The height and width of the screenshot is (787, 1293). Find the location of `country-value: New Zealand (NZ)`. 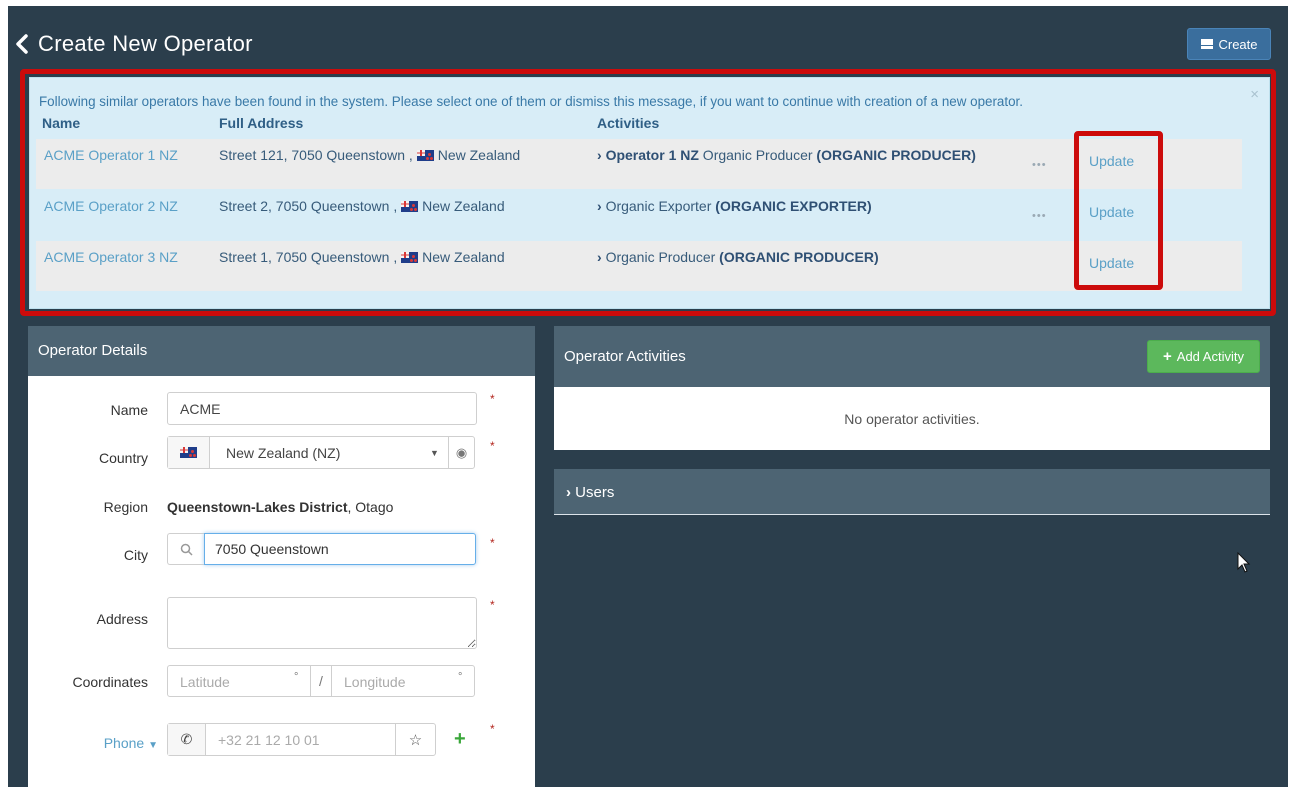

country-value: New Zealand (NZ) is located at coordinates (283, 453).